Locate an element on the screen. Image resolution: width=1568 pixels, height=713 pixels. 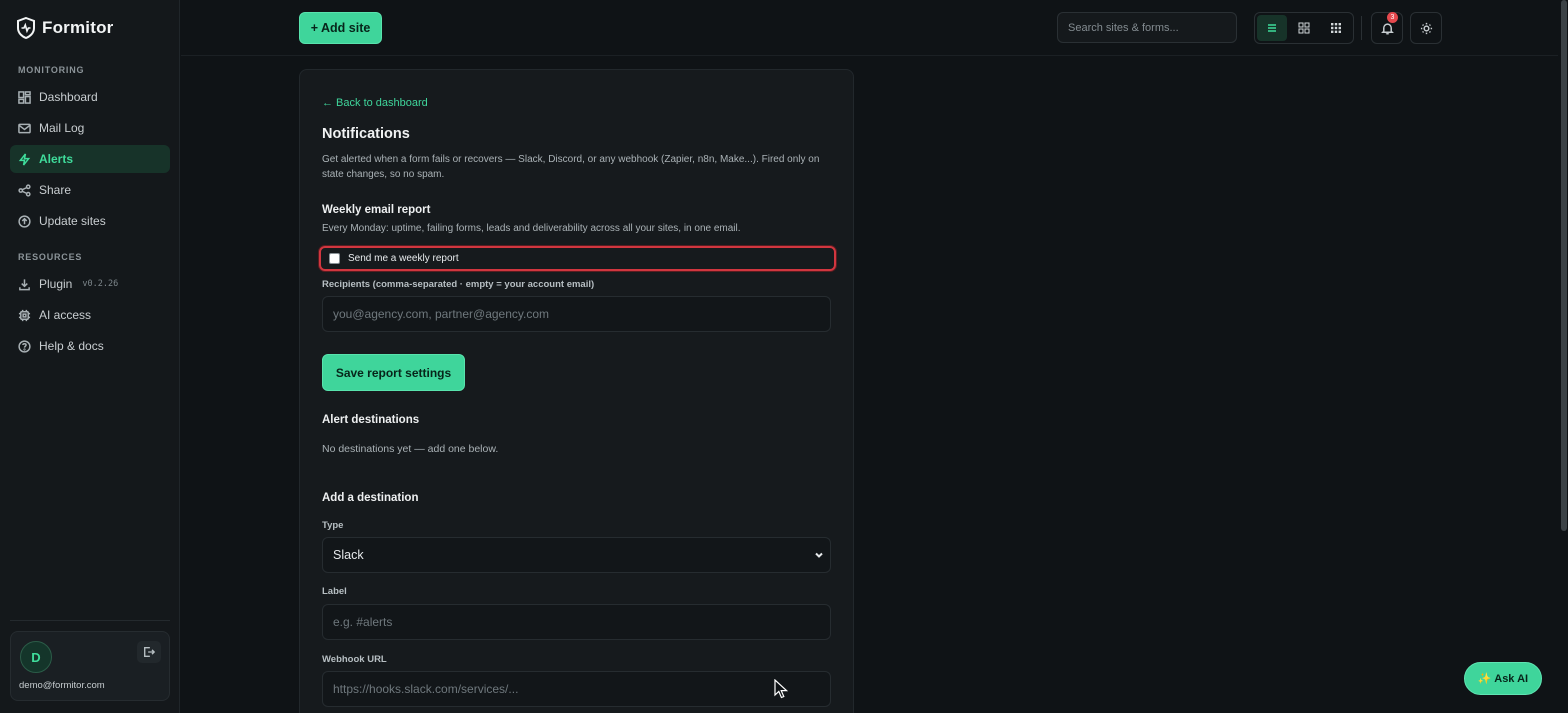
bolt-icon is located at coordinates (24, 159).